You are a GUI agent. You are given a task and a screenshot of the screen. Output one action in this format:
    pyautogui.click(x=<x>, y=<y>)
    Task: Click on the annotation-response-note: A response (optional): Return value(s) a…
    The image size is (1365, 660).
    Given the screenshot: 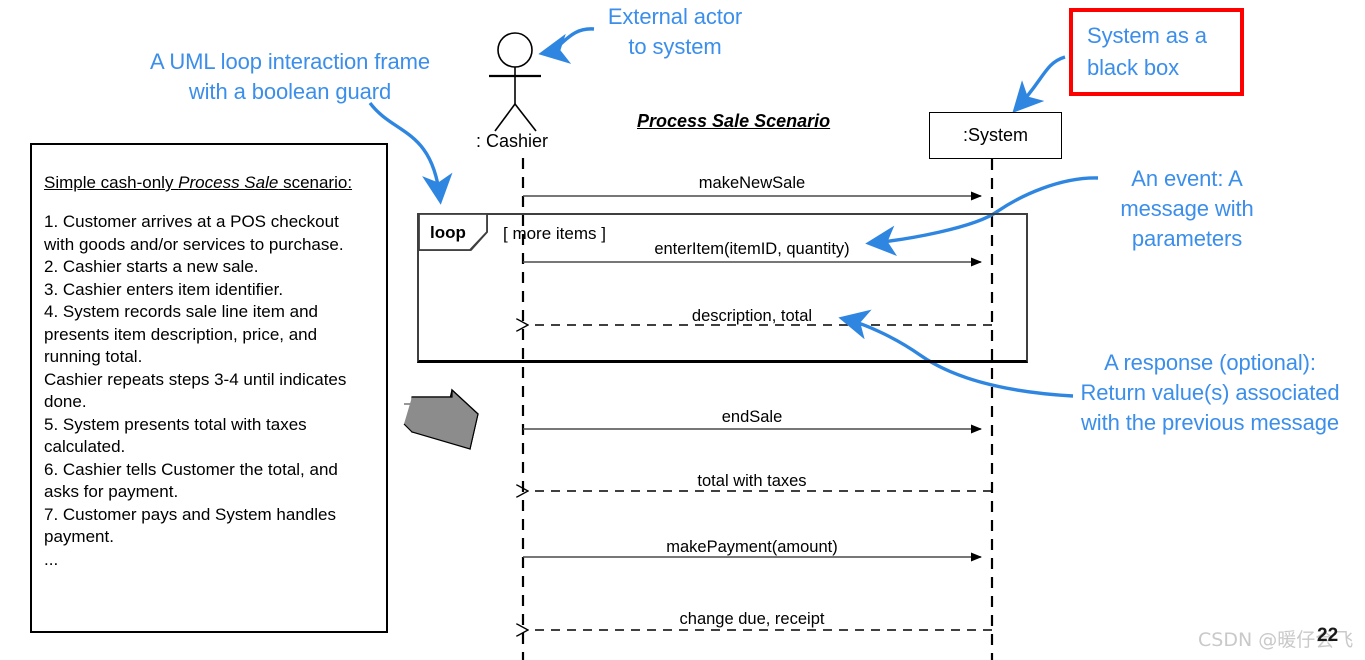 What is the action you would take?
    pyautogui.click(x=1210, y=392)
    